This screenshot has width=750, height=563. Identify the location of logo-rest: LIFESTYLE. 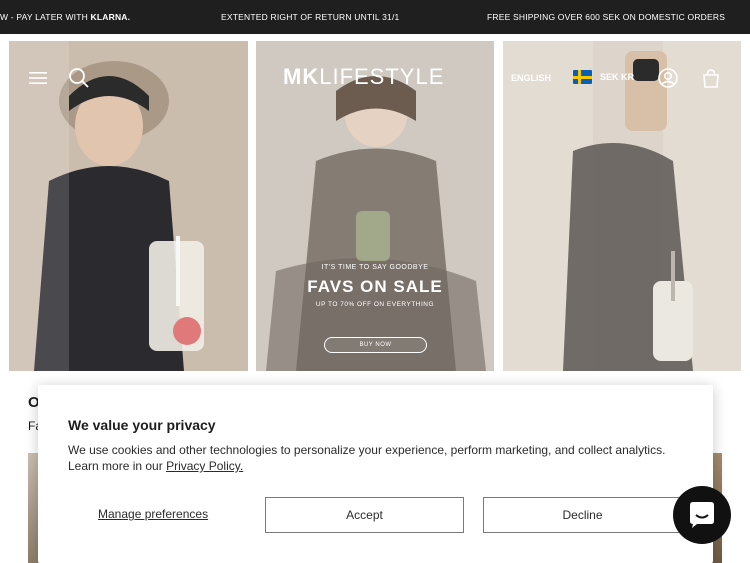
(382, 76).